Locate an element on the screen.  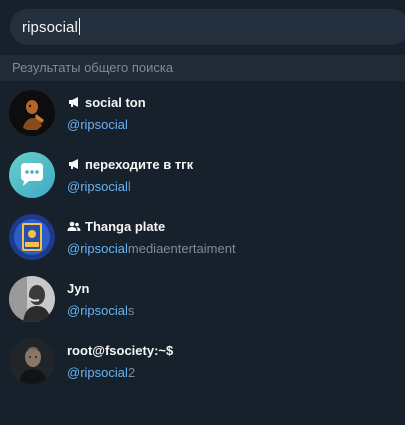
result-username: @ripsocials is located at coordinates (100, 310).